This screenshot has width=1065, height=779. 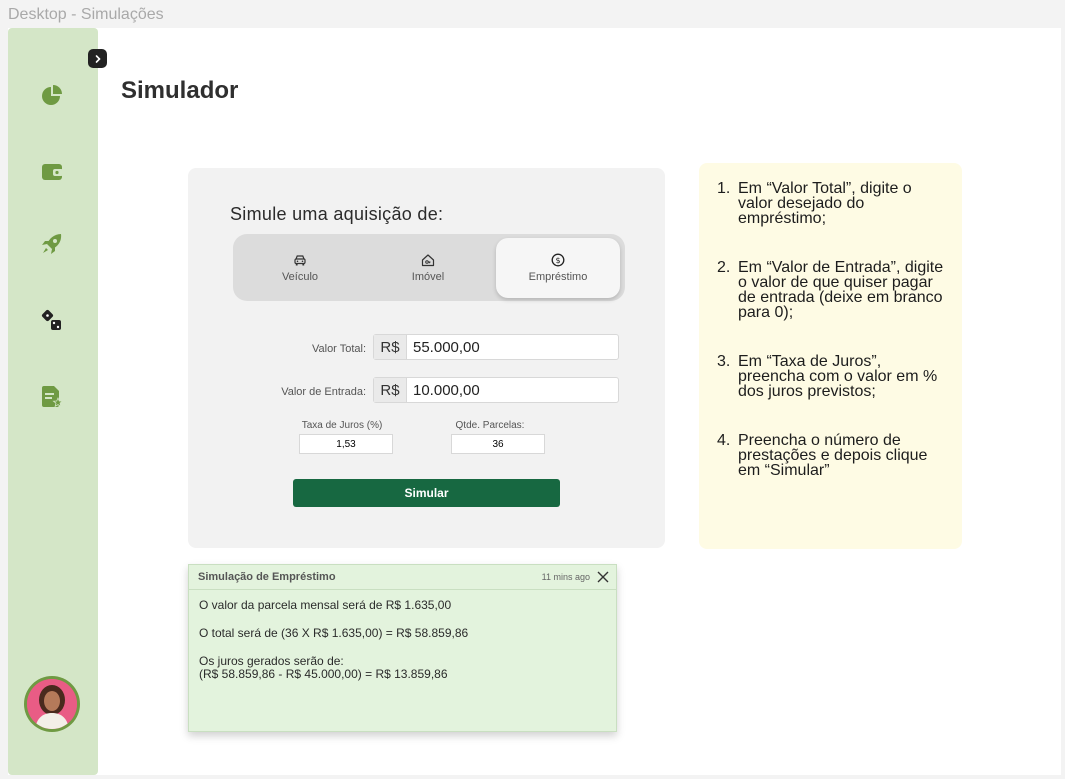 What do you see at coordinates (558, 268) in the screenshot?
I see `option-loan: $ Empréstimo` at bounding box center [558, 268].